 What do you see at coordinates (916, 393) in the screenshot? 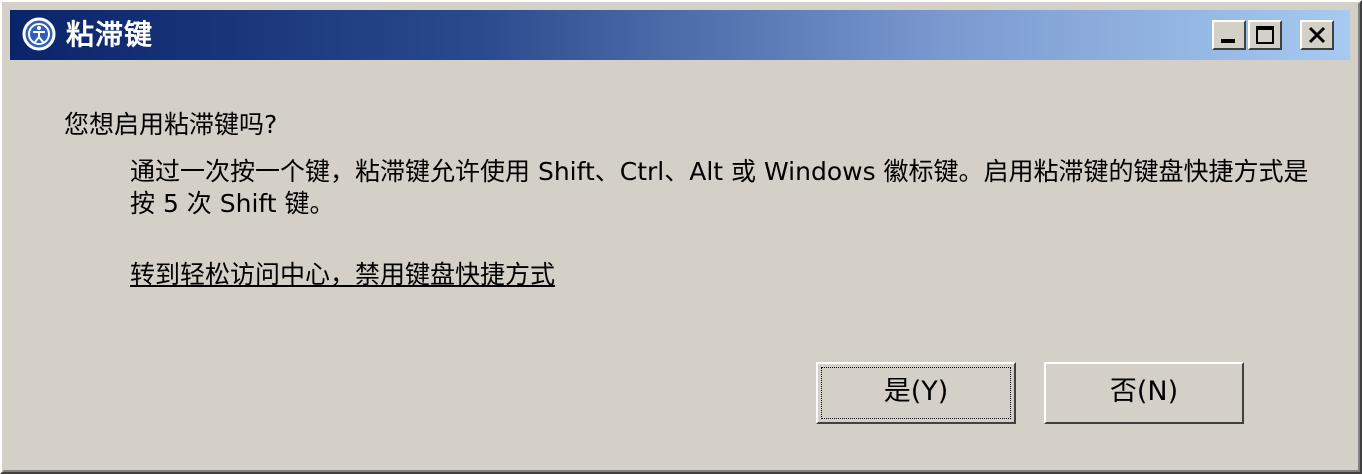
I see `yes-button: 是(Y)` at bounding box center [916, 393].